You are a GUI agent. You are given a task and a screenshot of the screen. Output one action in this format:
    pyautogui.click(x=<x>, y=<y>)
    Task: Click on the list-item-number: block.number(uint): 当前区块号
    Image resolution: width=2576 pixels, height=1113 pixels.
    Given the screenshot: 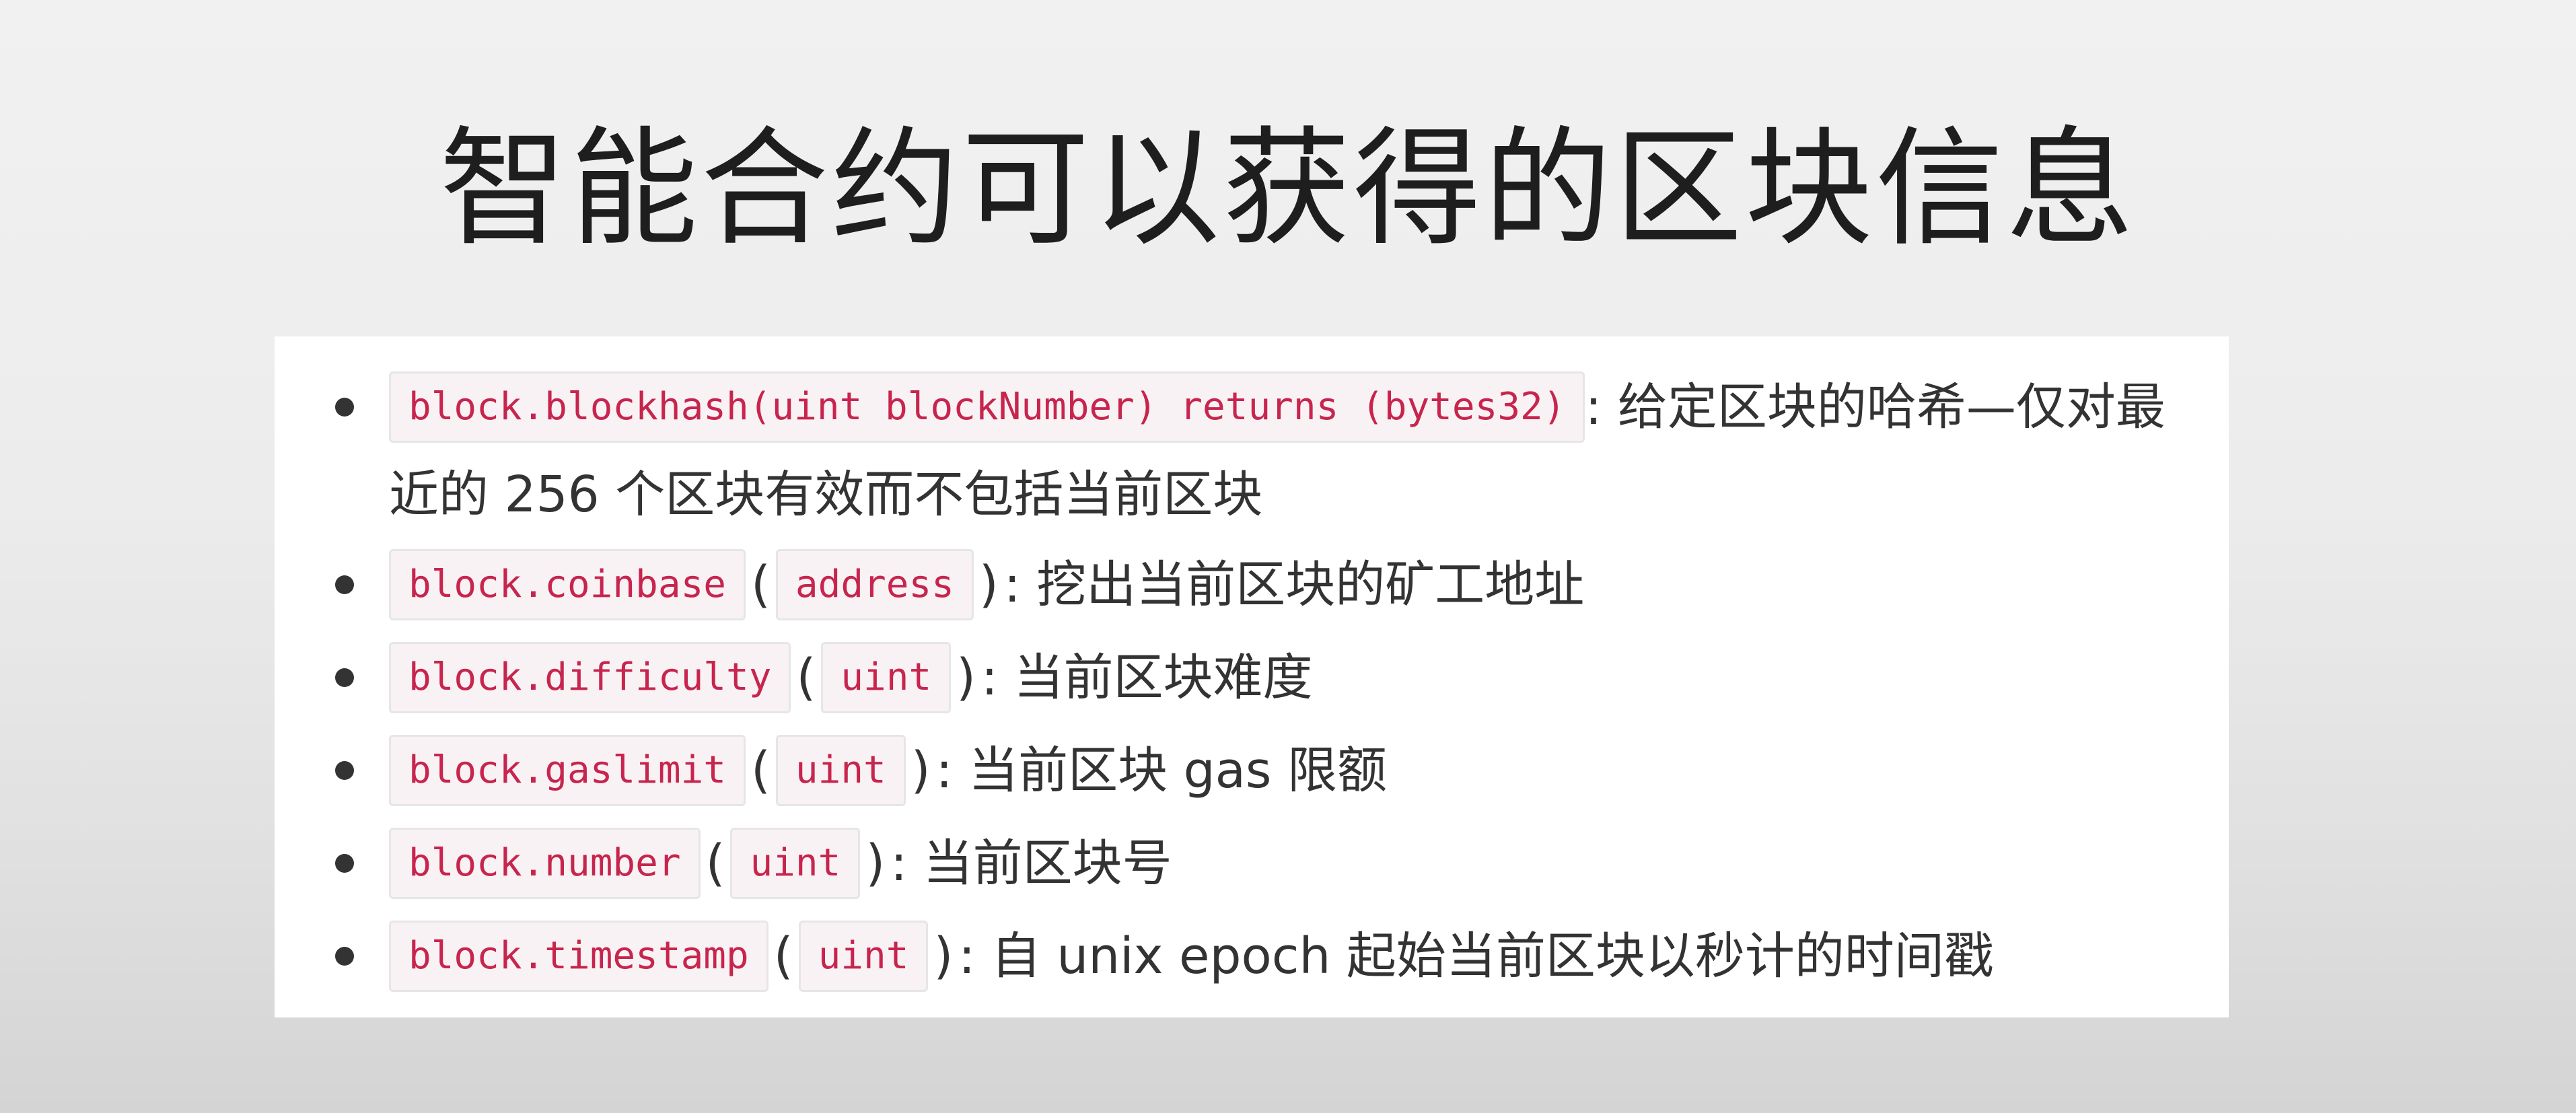 What is the action you would take?
    pyautogui.click(x=1268, y=863)
    